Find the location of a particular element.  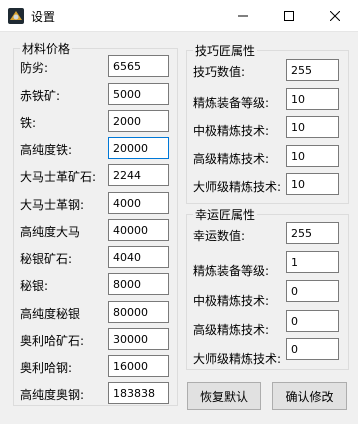

material-label: 防劣: is located at coordinates (34, 68).